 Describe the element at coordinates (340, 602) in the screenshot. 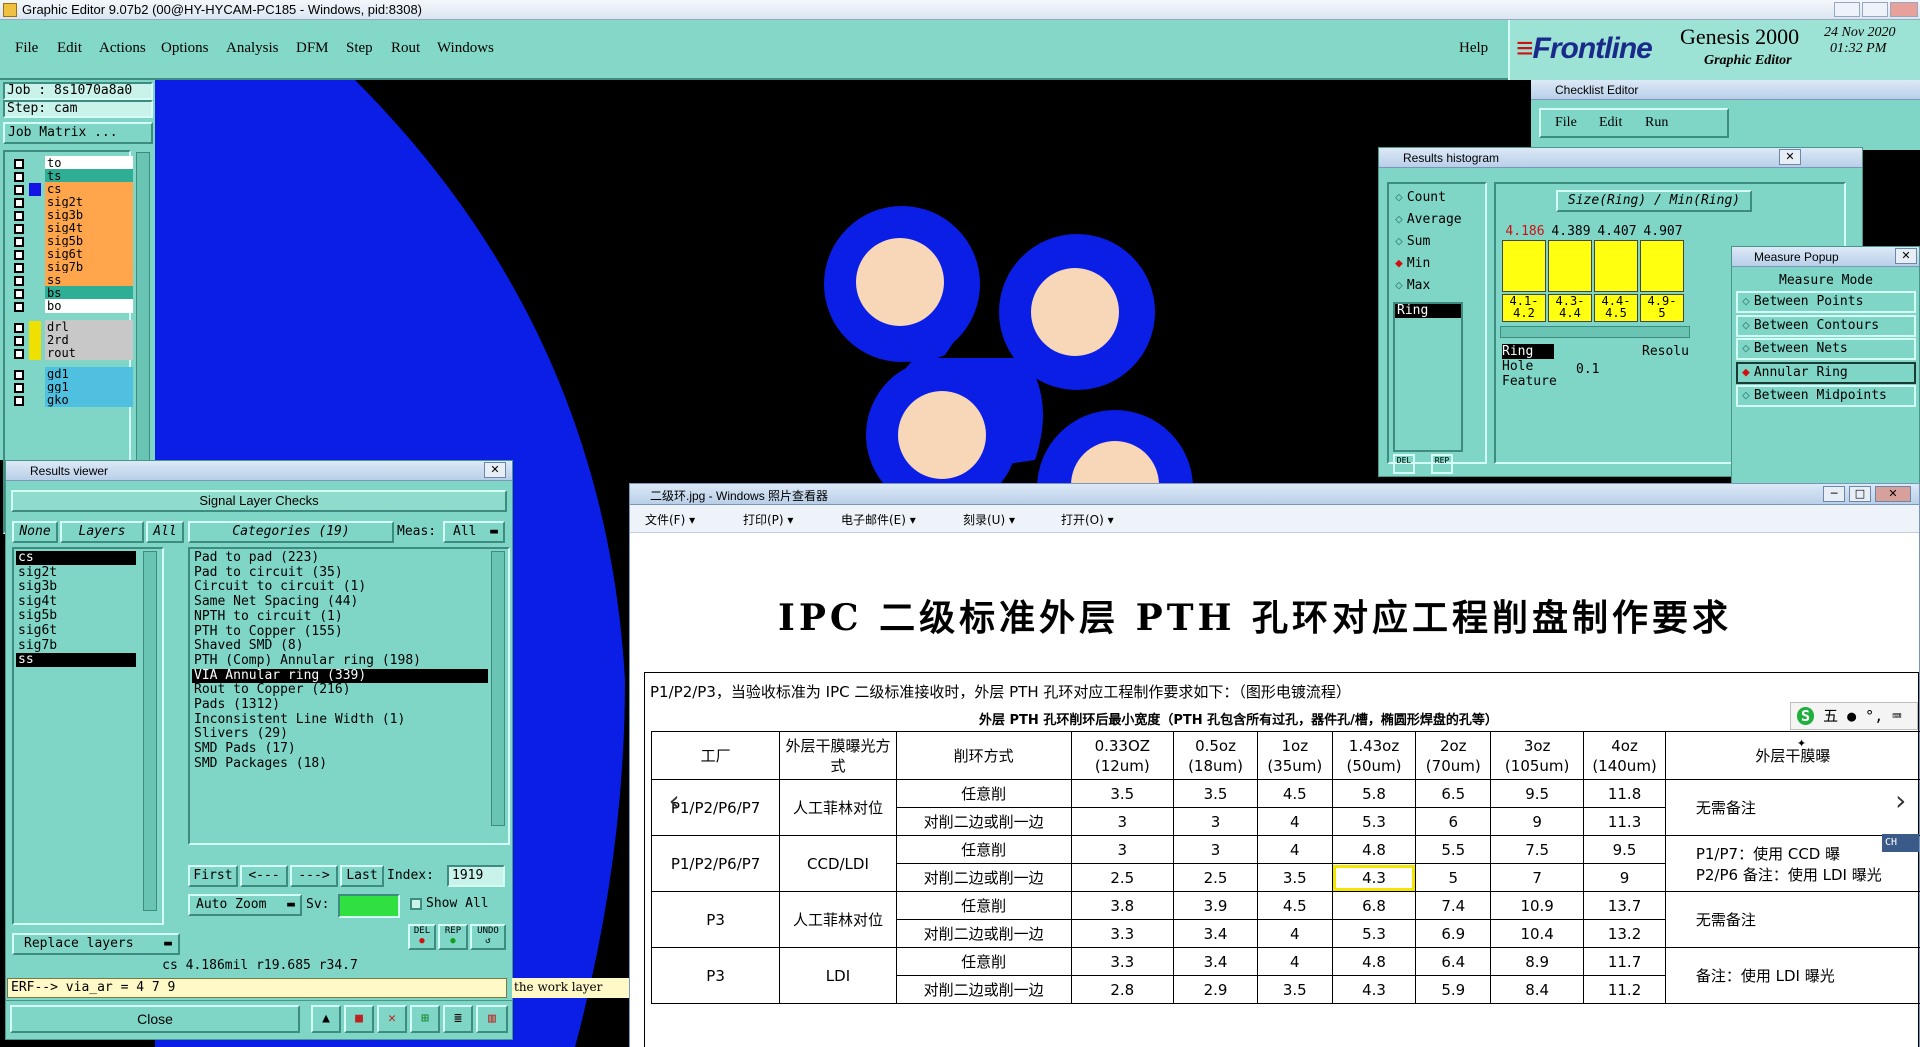

I see `category-item: Same Net Spacing (44)` at that location.